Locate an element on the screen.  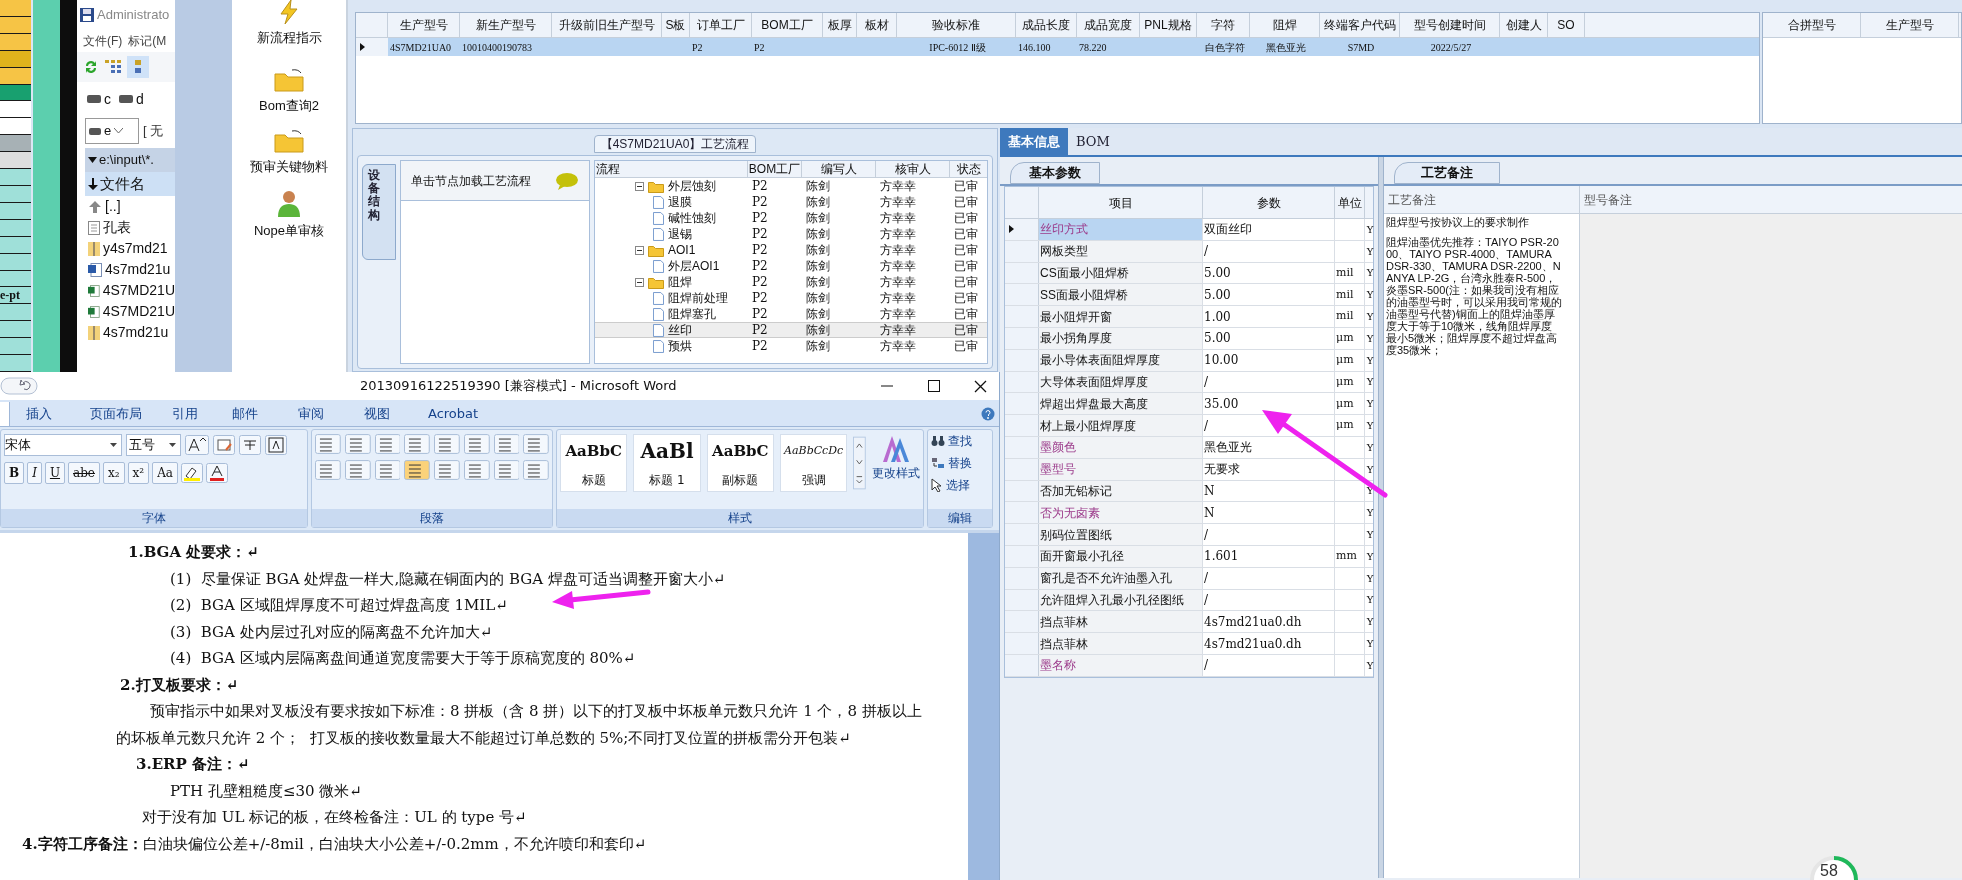
column-header: 工艺备注 is located at coordinates (1482, 199).